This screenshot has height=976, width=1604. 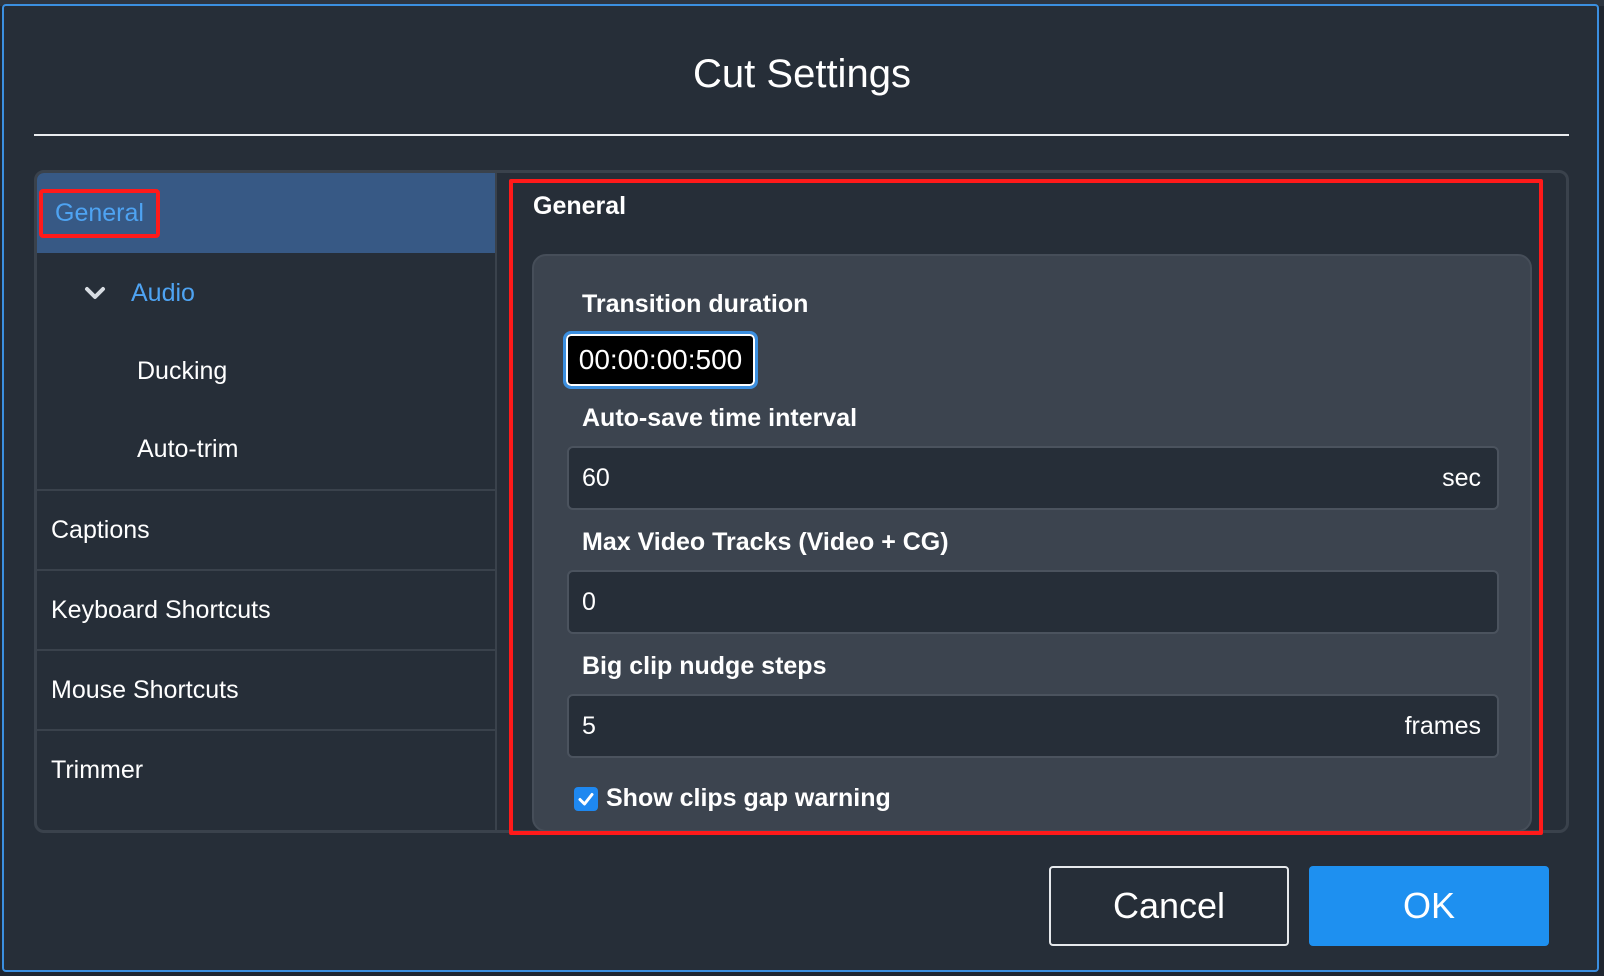 I want to click on max-video-tracks-input: 0, so click(x=1033, y=602).